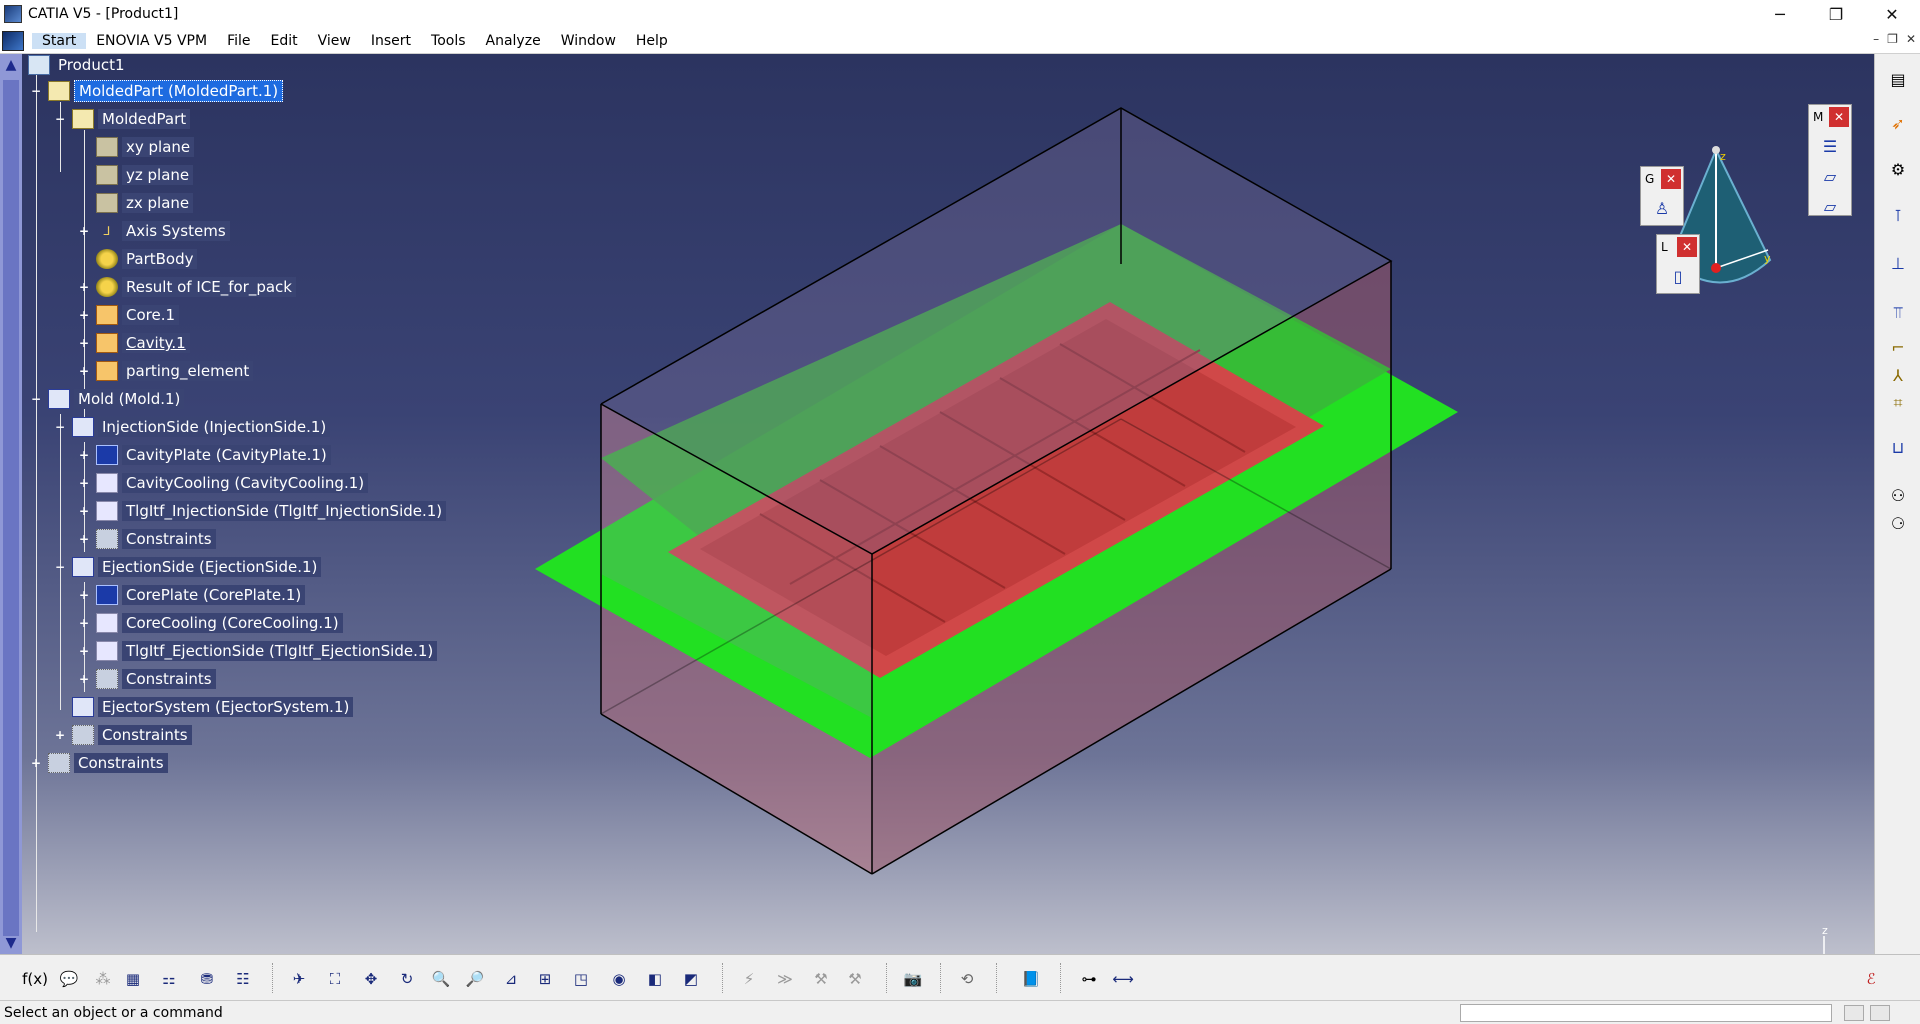  Describe the element at coordinates (151, 41) in the screenshot. I see `menu-enovia: ENOVIA V5 VPM` at that location.